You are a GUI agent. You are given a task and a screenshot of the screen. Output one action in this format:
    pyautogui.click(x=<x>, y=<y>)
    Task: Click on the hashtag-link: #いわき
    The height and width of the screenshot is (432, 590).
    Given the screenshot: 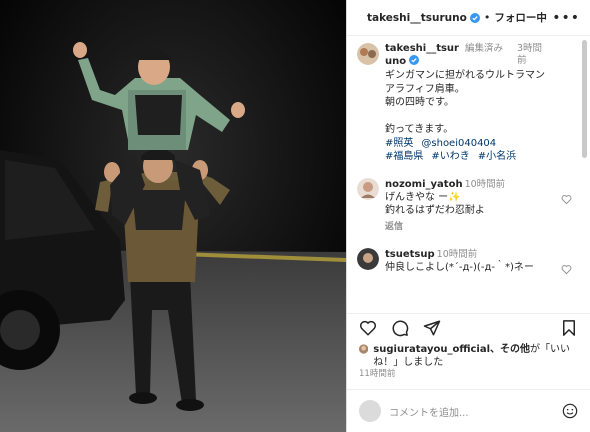 What is the action you would take?
    pyautogui.click(x=450, y=156)
    